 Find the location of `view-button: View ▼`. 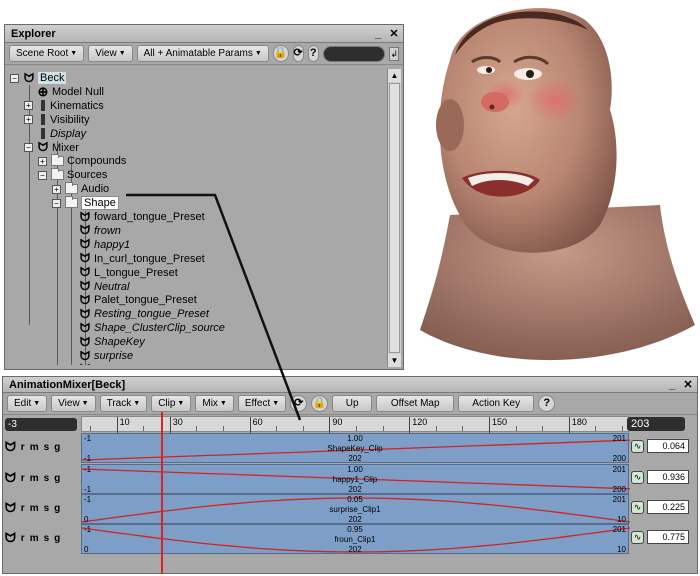

view-button: View ▼ is located at coordinates (110, 53).